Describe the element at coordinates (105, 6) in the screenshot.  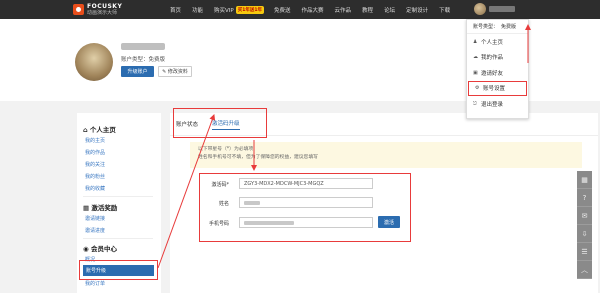
I see `logo-title: FOCUSKY` at that location.